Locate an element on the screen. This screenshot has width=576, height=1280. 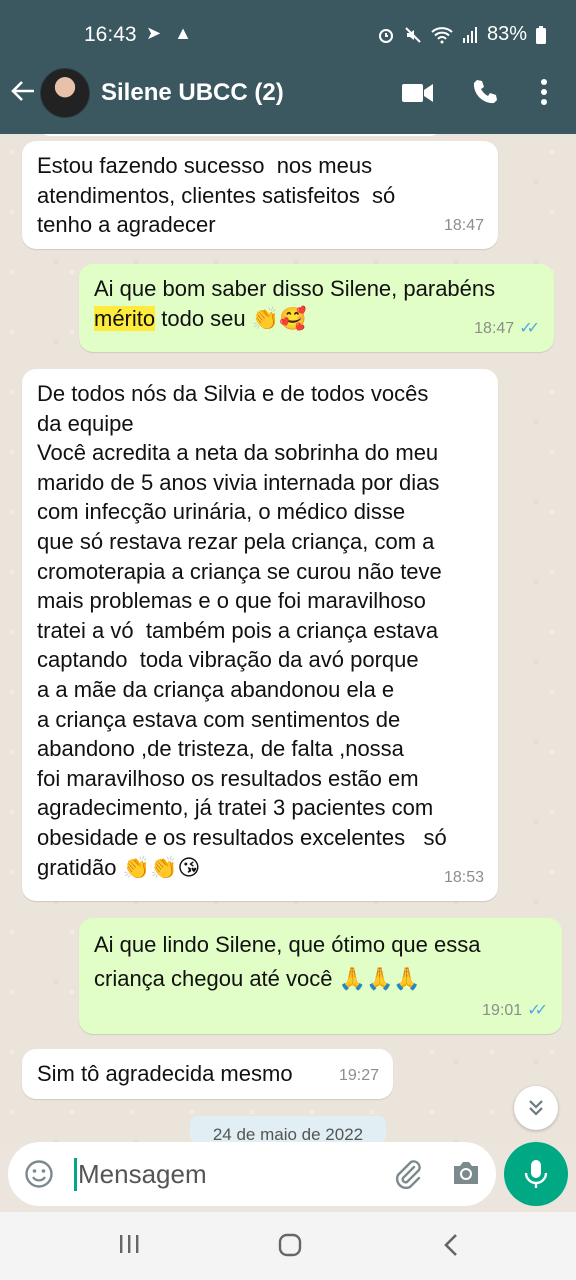
more-options-button is located at coordinates (544, 94).